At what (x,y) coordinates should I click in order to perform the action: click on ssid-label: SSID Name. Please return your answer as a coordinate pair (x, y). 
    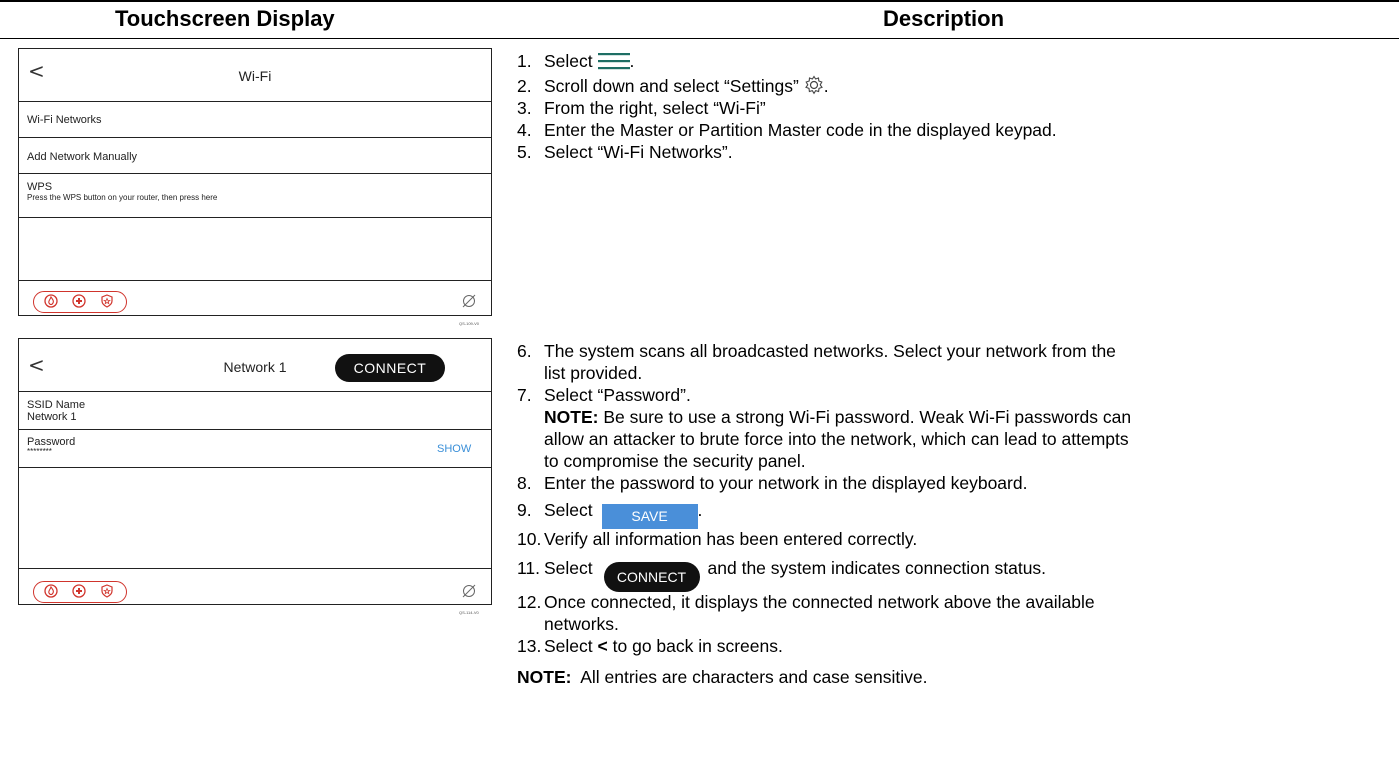
    Looking at the image, I should click on (56, 405).